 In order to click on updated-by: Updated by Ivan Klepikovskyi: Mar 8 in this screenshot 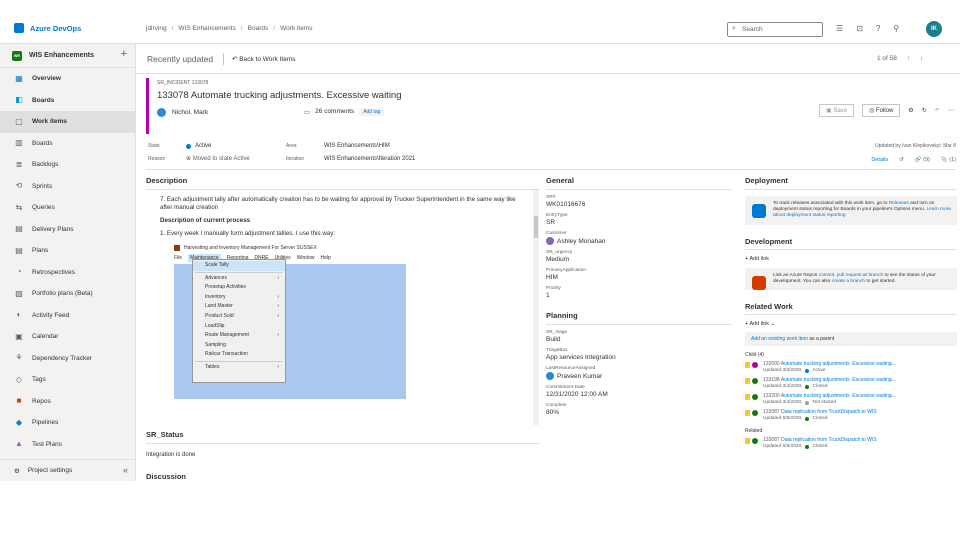, I will do `click(915, 146)`.